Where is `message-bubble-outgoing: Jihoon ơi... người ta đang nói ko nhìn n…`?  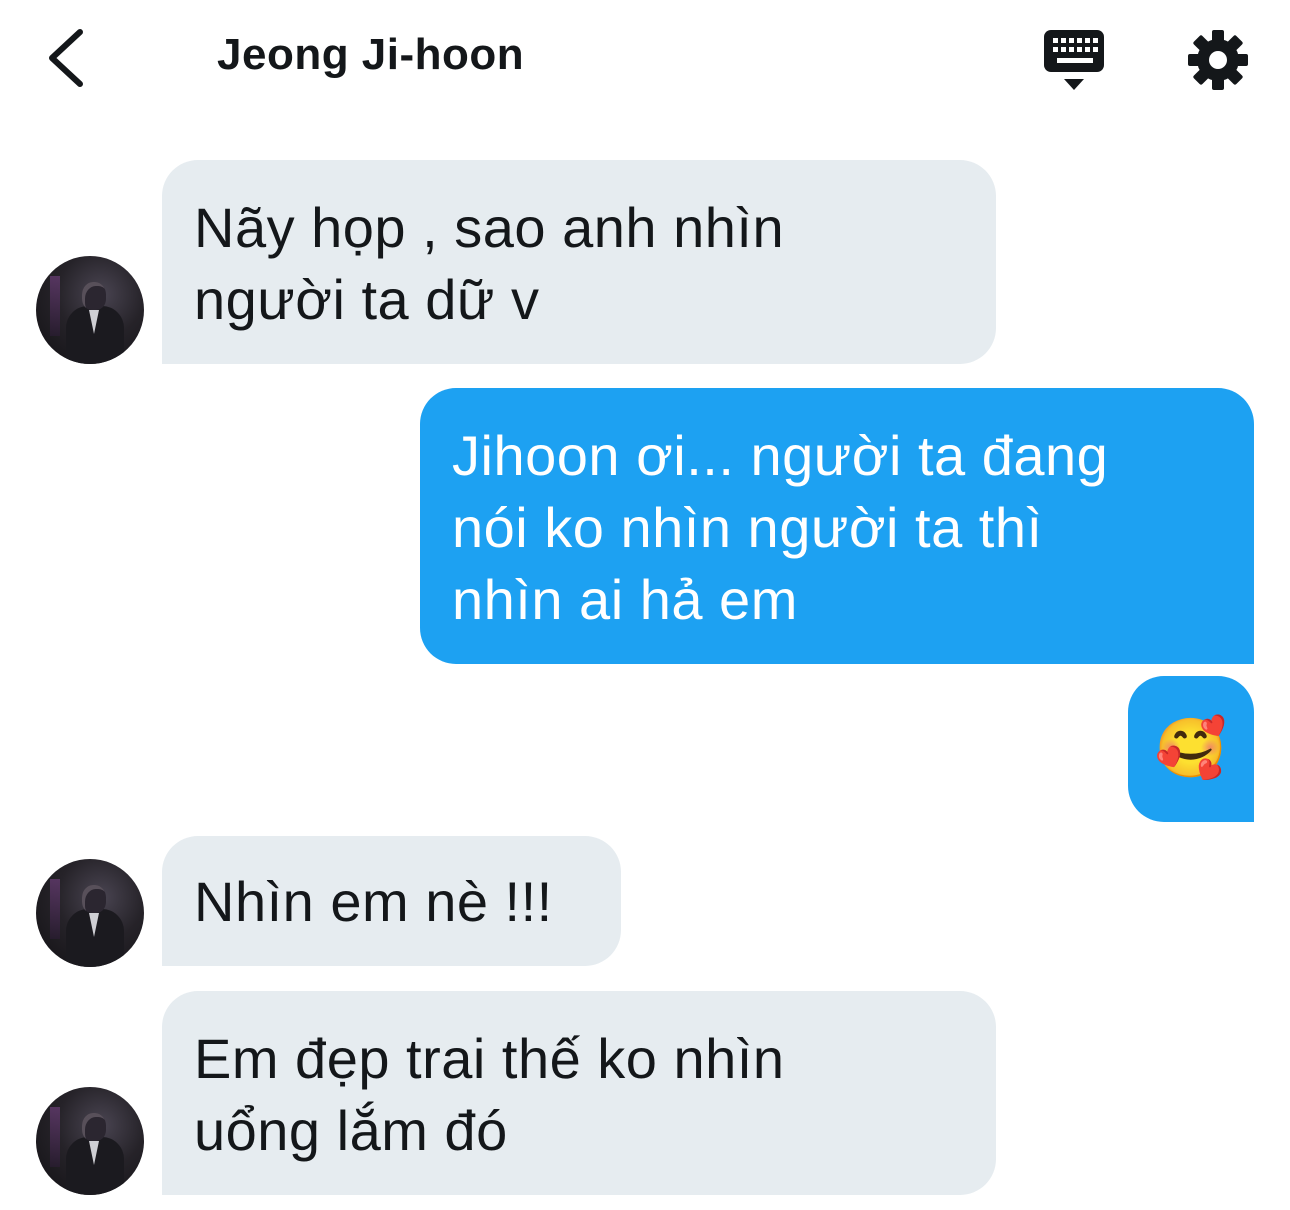 message-bubble-outgoing: Jihoon ơi... người ta đang nói ko nhìn n… is located at coordinates (837, 526).